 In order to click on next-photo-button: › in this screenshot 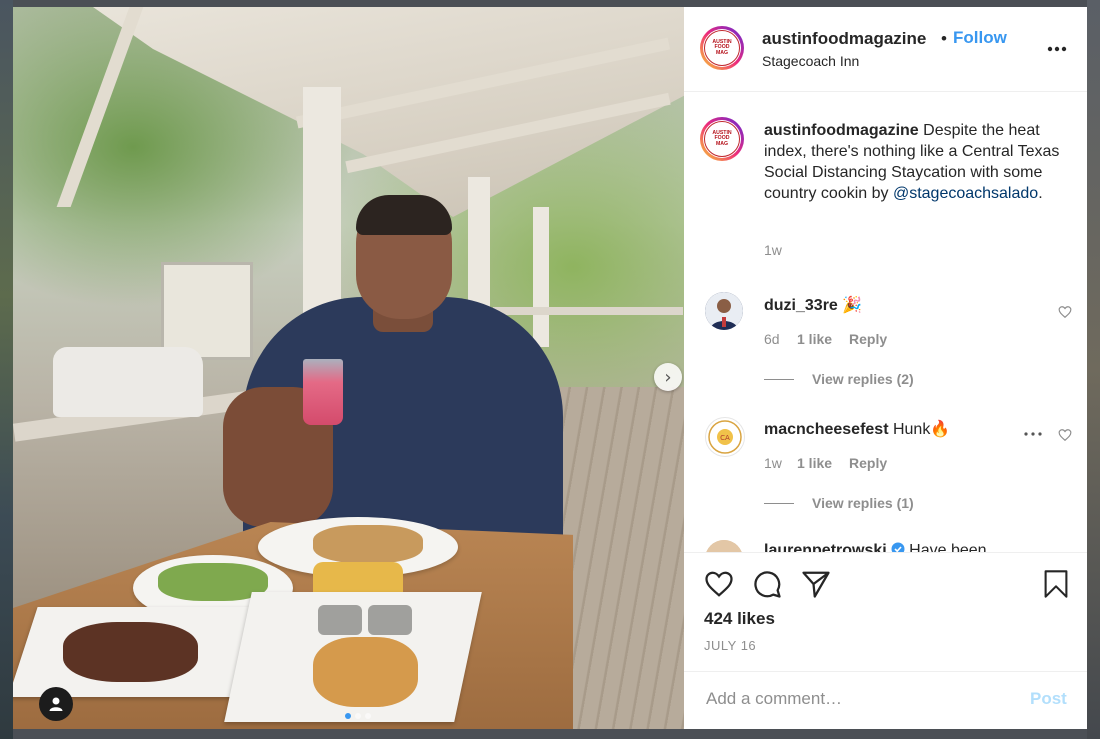, I will do `click(668, 377)`.